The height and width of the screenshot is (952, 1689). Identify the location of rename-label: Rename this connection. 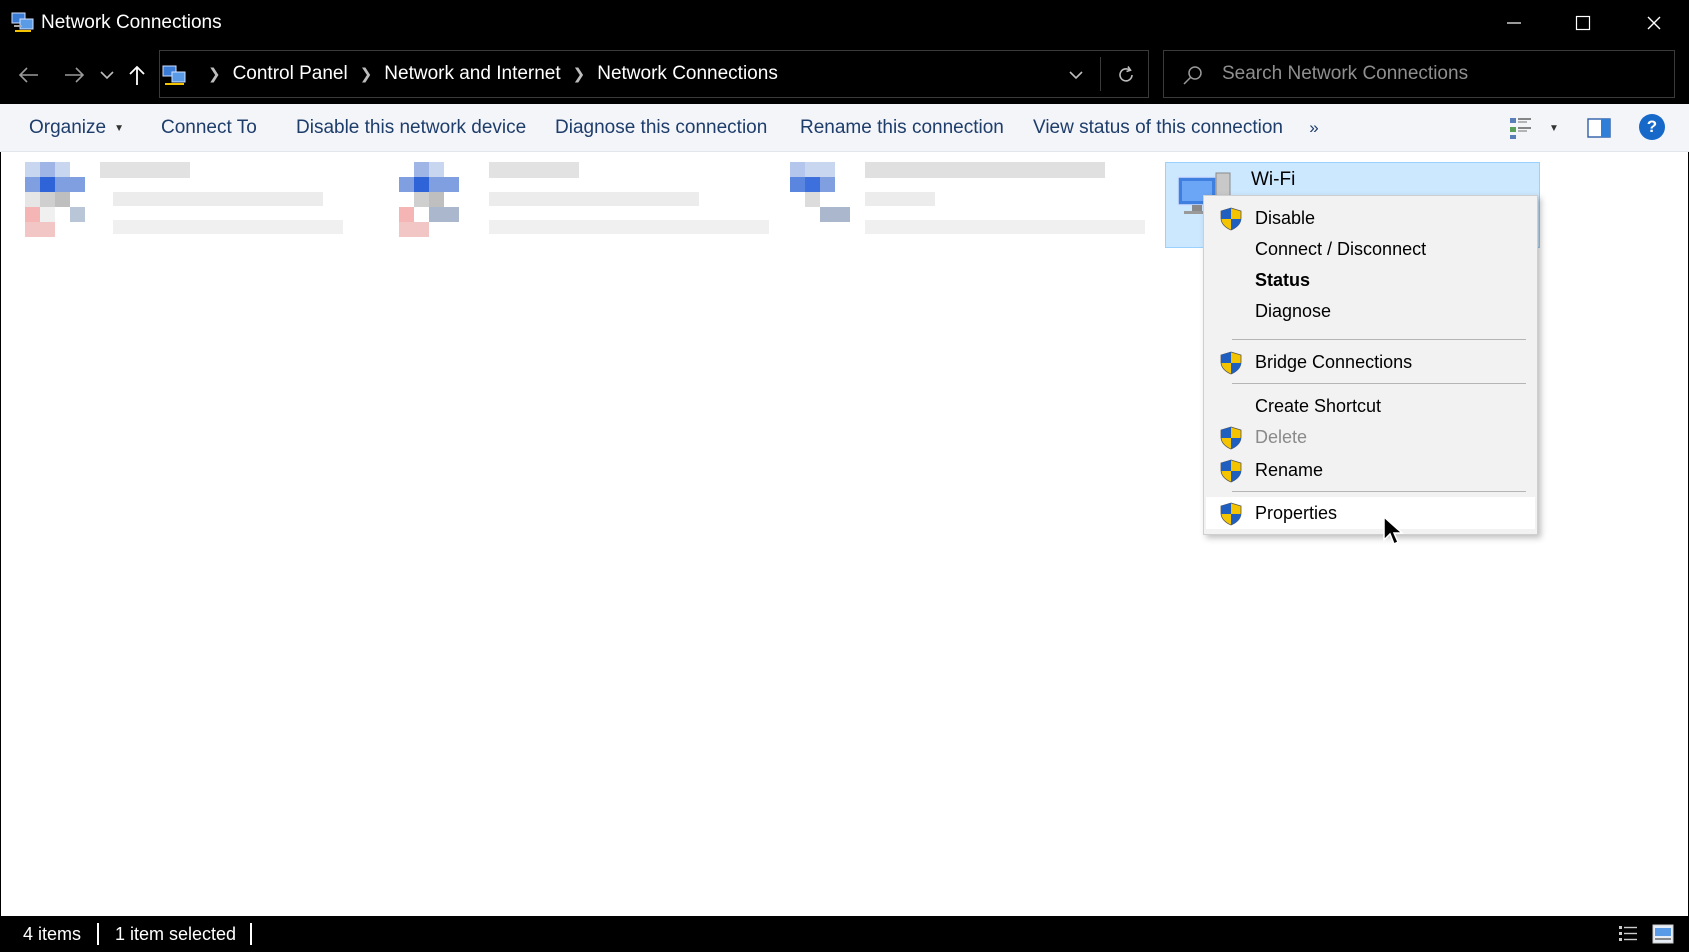
(902, 127).